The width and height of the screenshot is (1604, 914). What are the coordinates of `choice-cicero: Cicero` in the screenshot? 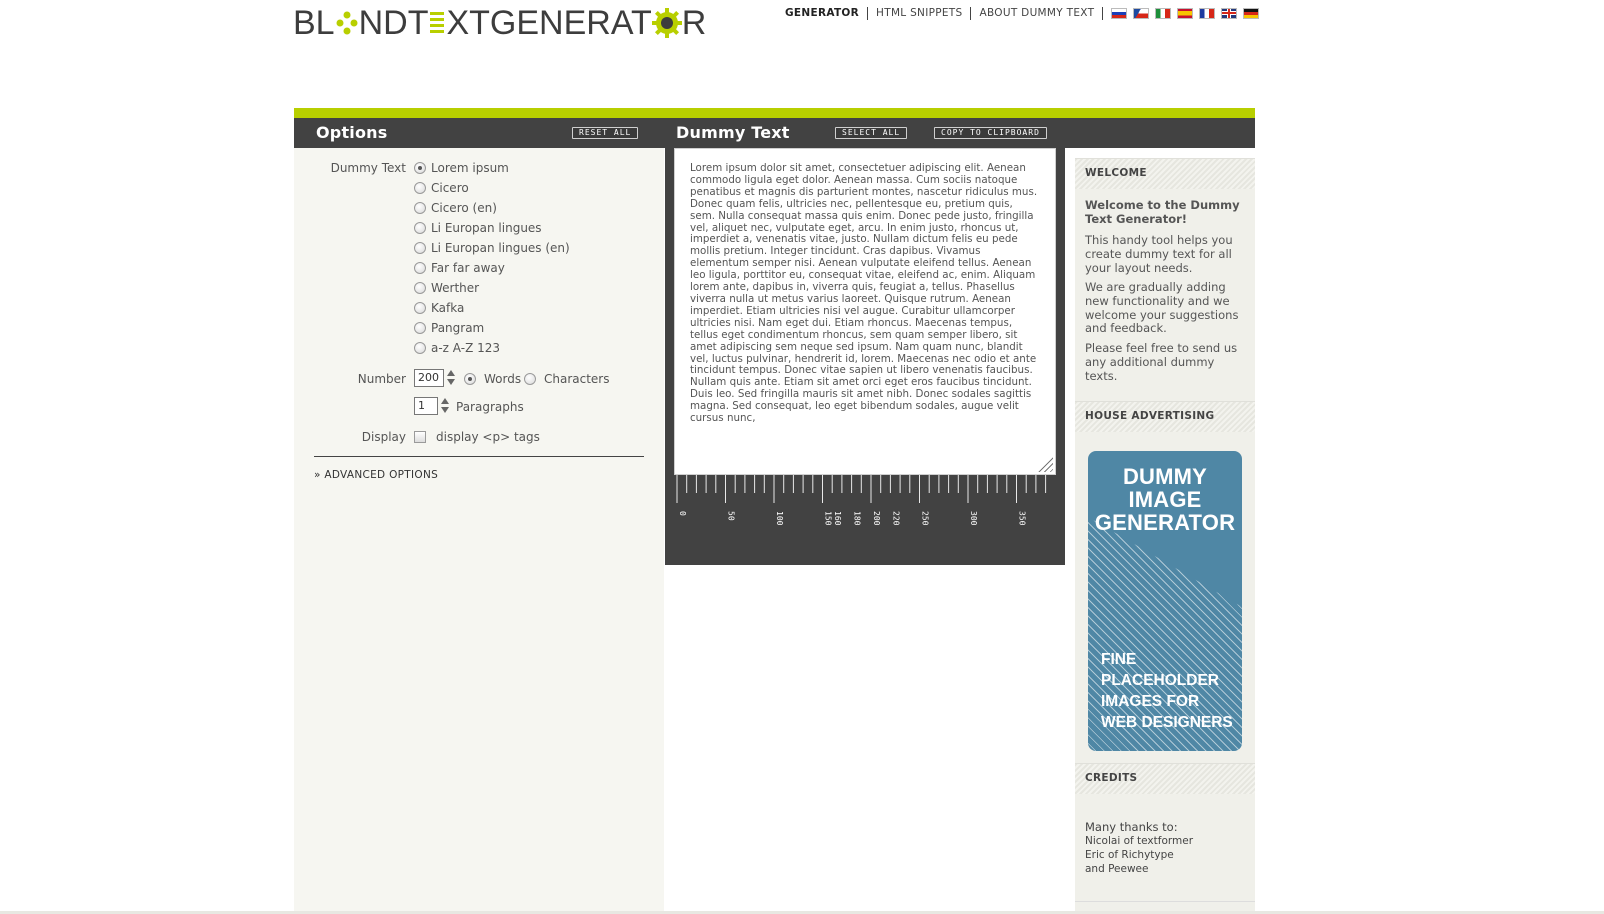 It's located at (441, 188).